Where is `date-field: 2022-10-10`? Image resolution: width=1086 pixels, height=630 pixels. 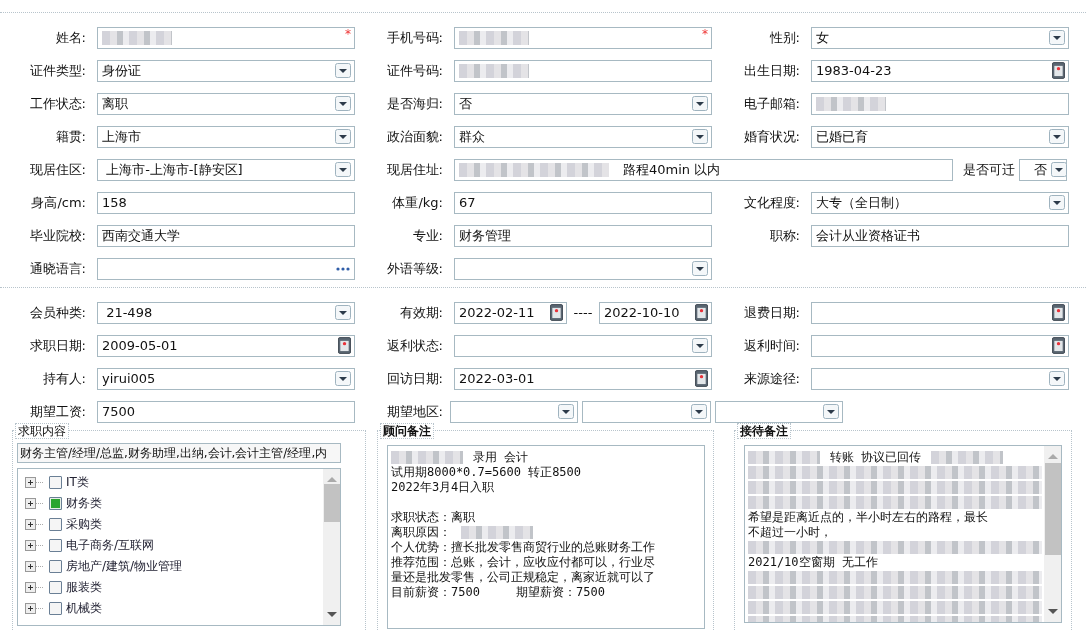 date-field: 2022-10-10 is located at coordinates (655, 312).